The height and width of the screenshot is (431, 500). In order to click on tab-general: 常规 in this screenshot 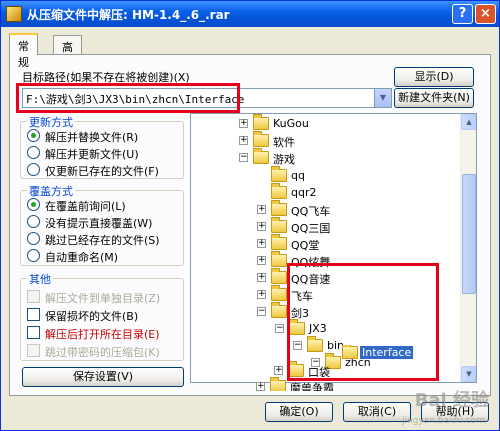, I will do `click(23, 51)`.